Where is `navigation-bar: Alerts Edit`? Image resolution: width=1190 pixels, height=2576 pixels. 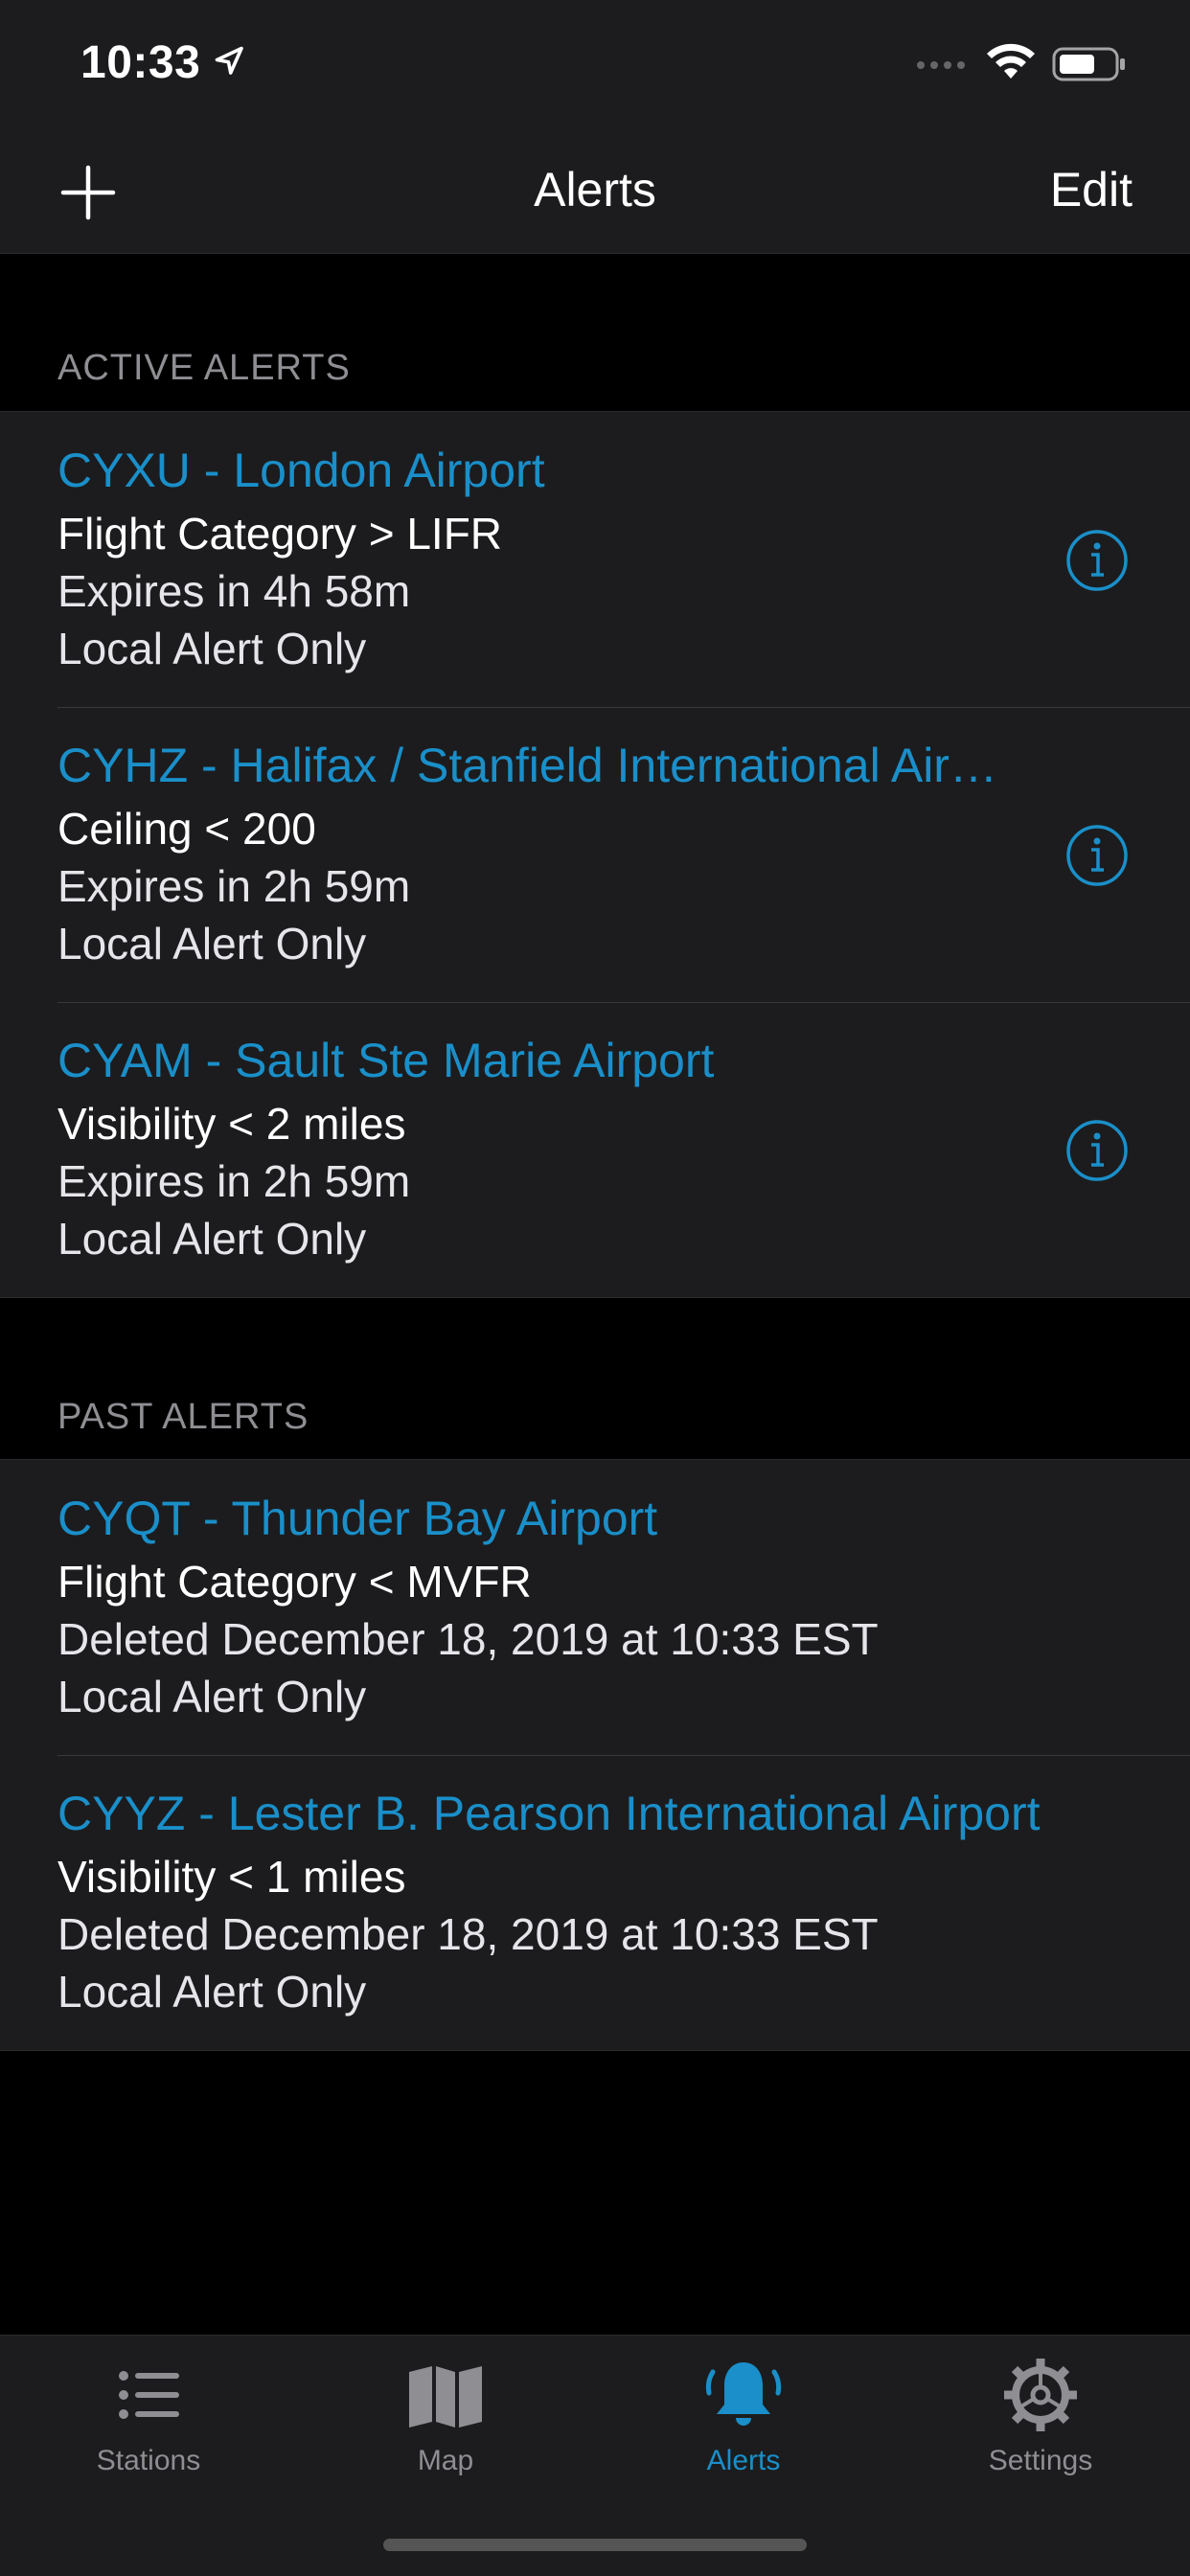 navigation-bar: Alerts Edit is located at coordinates (595, 192).